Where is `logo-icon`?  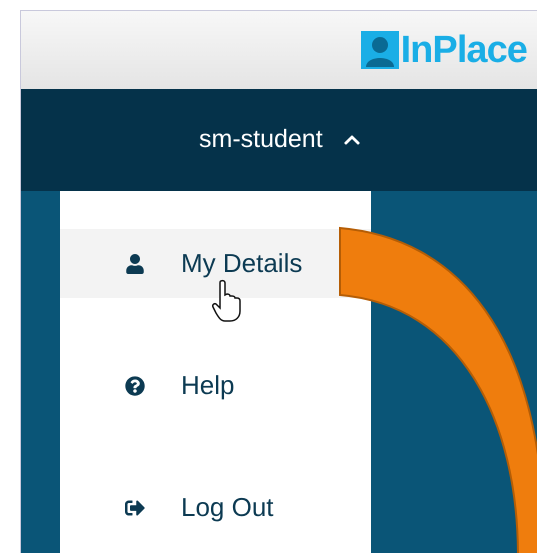
logo-icon is located at coordinates (379, 50).